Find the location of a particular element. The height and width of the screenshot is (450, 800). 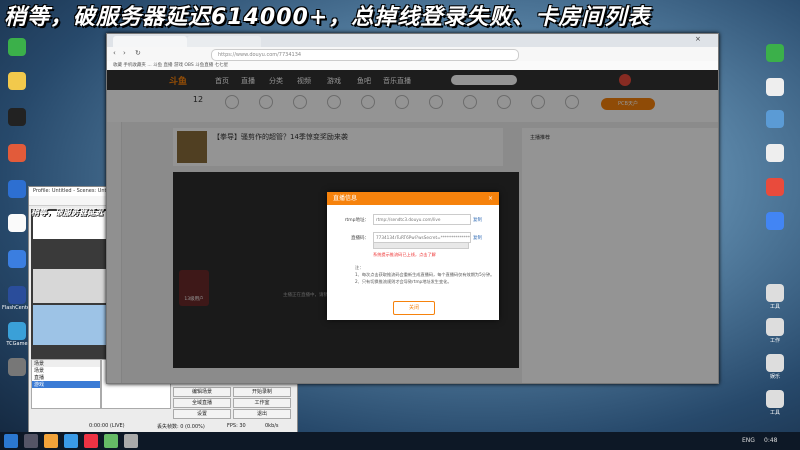

explorer-icon is located at coordinates (51, 441).